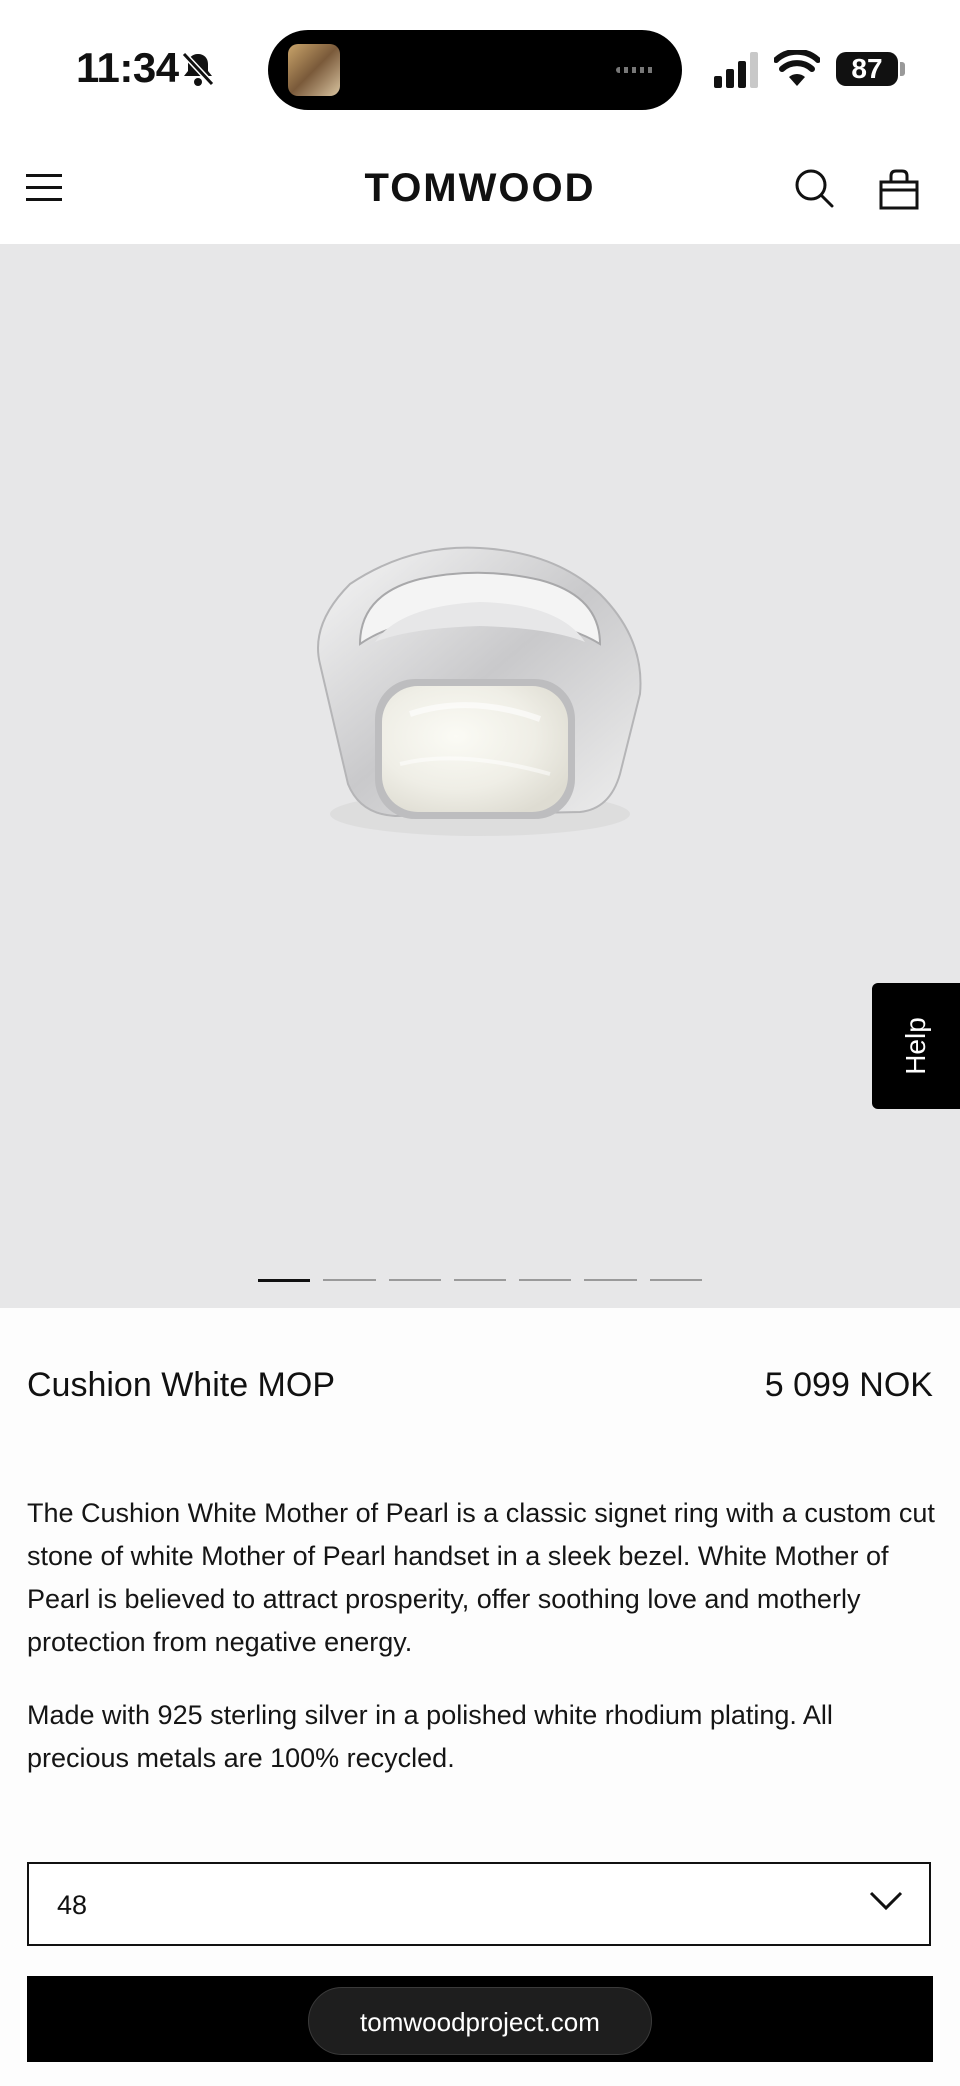 Image resolution: width=960 pixels, height=2086 pixels. Describe the element at coordinates (314, 70) in the screenshot. I see `now-playing-artwork` at that location.